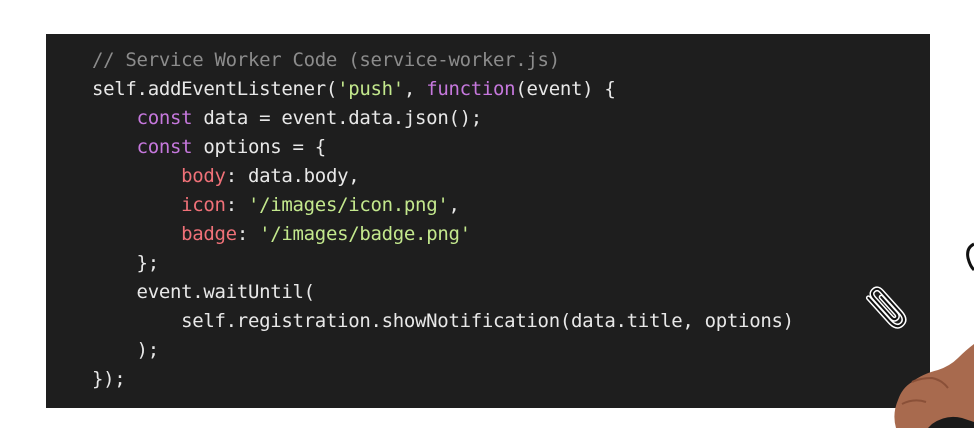 The height and width of the screenshot is (428, 974). I want to click on code-token-prop: icon, so click(203, 205).